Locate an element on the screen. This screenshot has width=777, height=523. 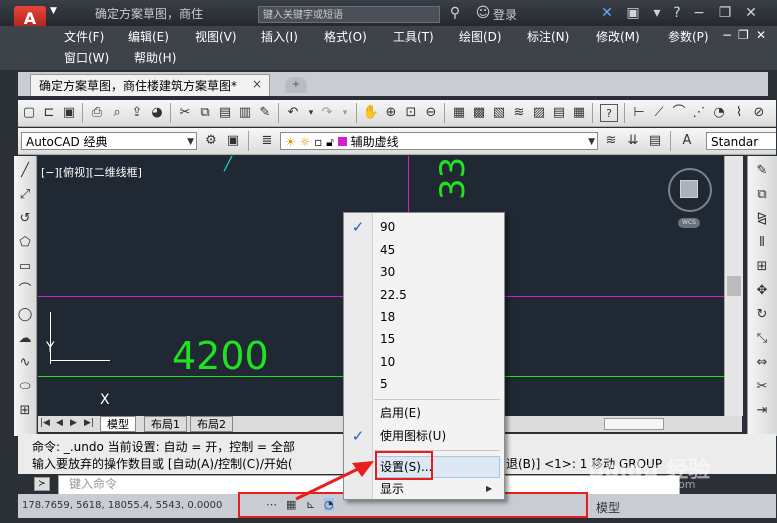
menu-format: 格式(O) is located at coordinates (345, 37).